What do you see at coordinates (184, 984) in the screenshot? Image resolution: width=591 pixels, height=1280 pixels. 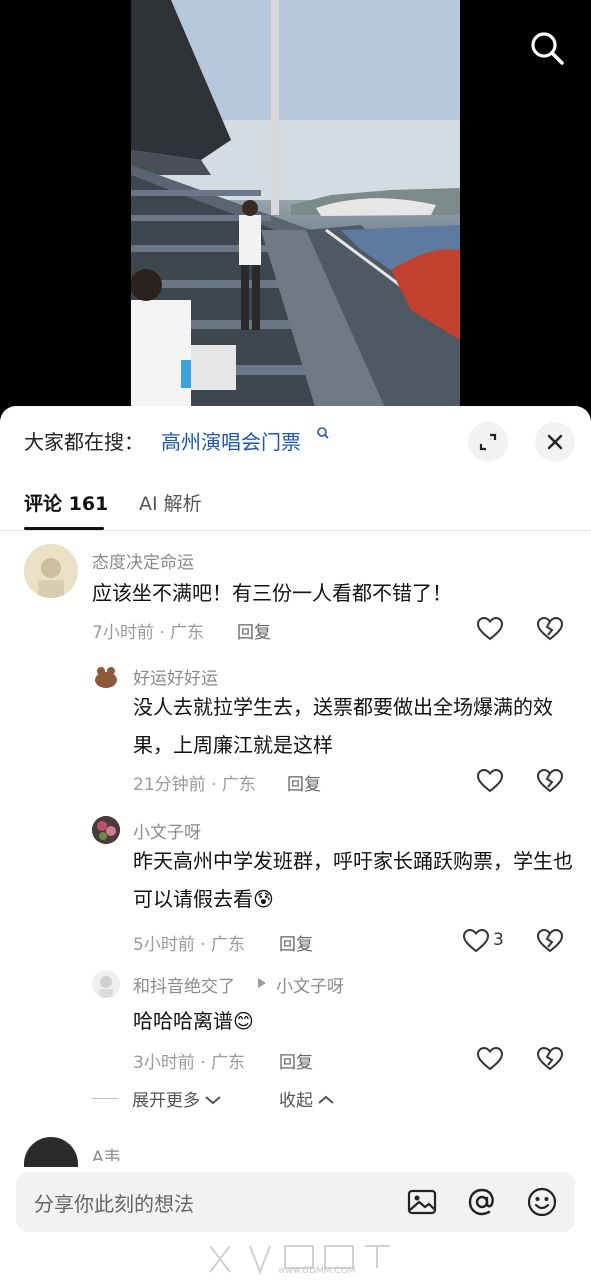 I see `comment-username: 和抖音绝交了` at bounding box center [184, 984].